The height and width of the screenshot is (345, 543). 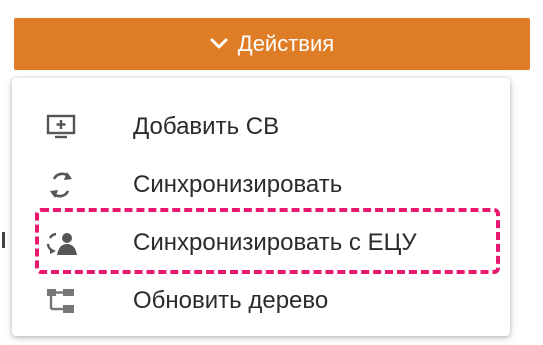 I want to click on menu-item-label: Синхронизировать с ЕЦУ, so click(x=275, y=242).